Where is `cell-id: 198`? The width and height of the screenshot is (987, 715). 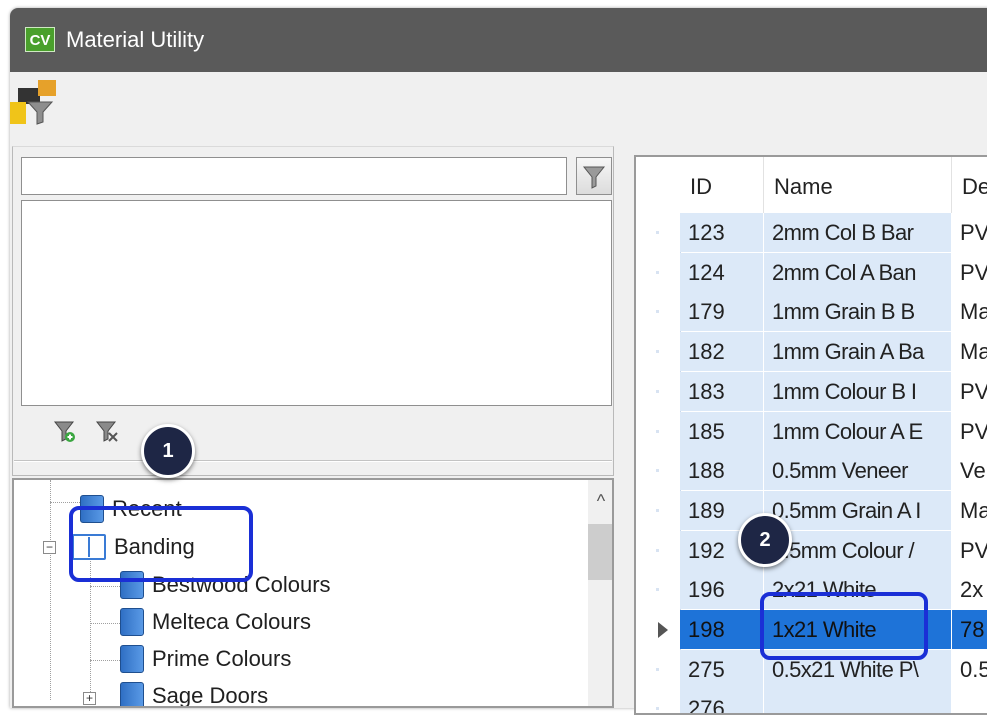
cell-id: 198 is located at coordinates (722, 629).